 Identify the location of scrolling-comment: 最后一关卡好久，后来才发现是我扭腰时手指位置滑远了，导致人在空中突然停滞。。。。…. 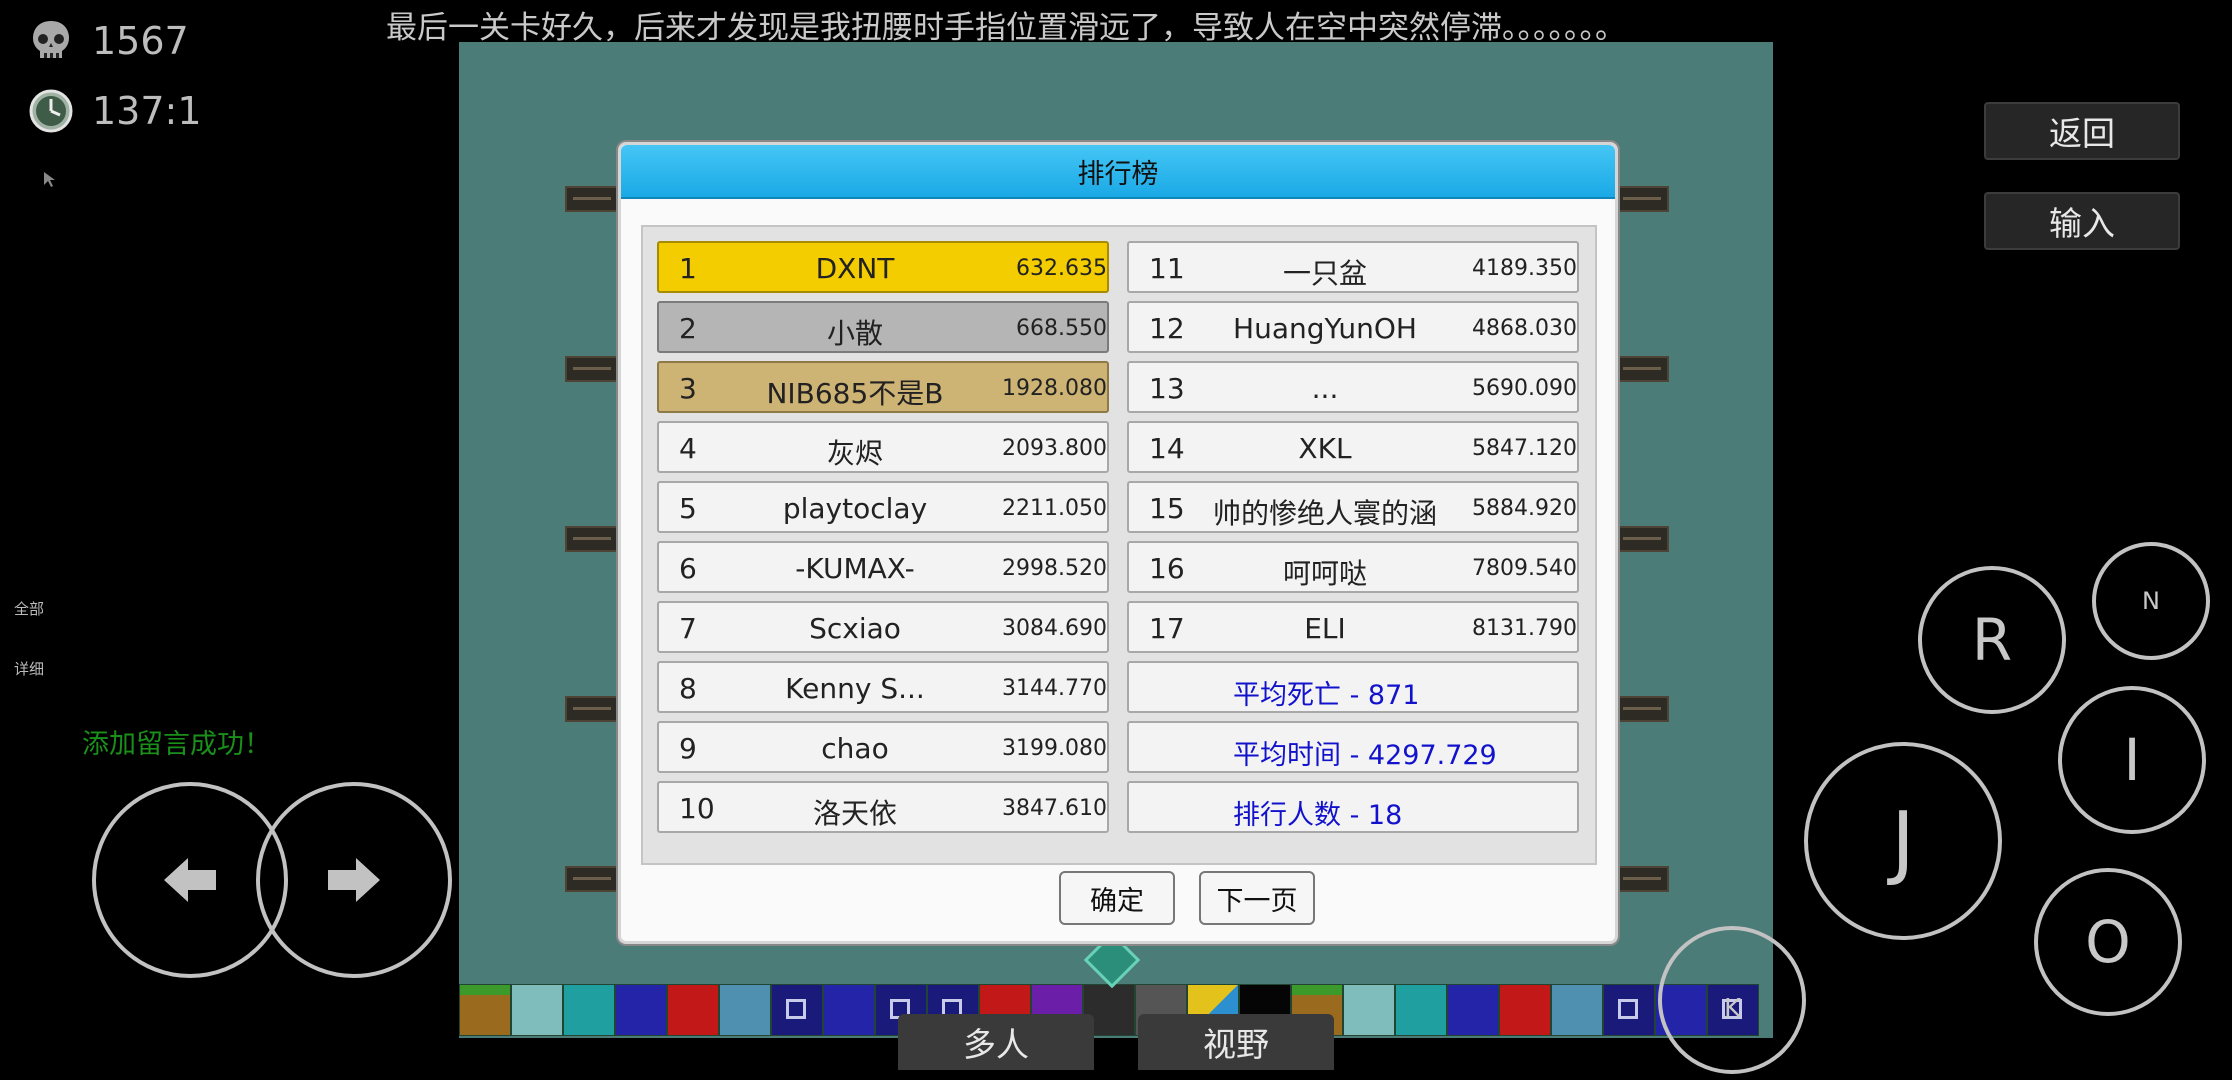
(1006, 28).